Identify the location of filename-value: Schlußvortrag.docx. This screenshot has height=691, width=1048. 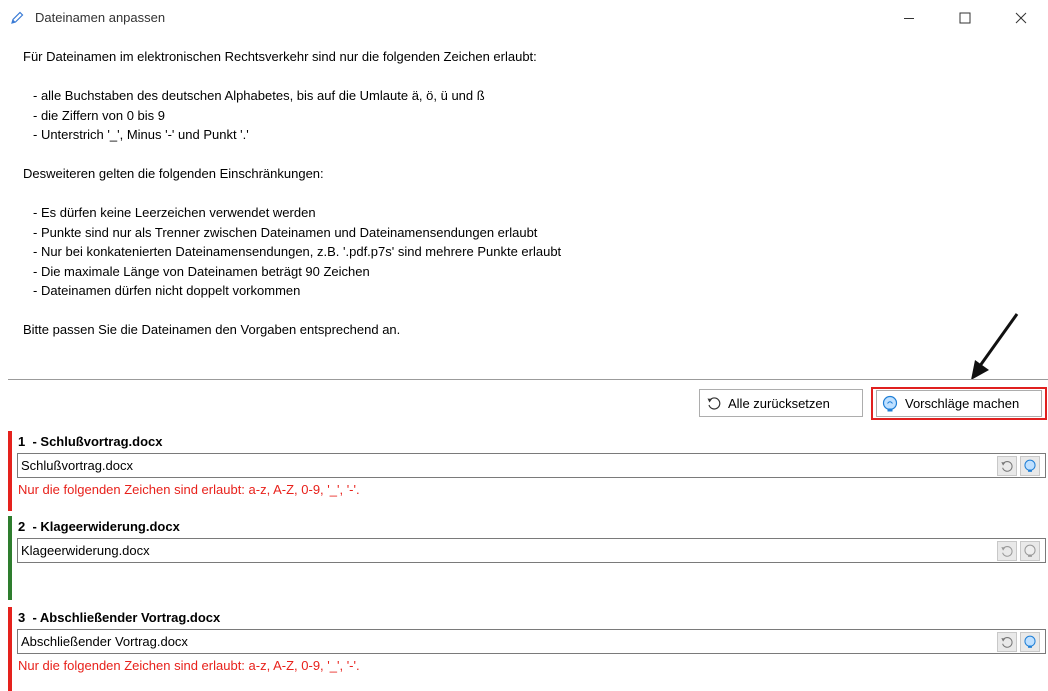
(77, 465).